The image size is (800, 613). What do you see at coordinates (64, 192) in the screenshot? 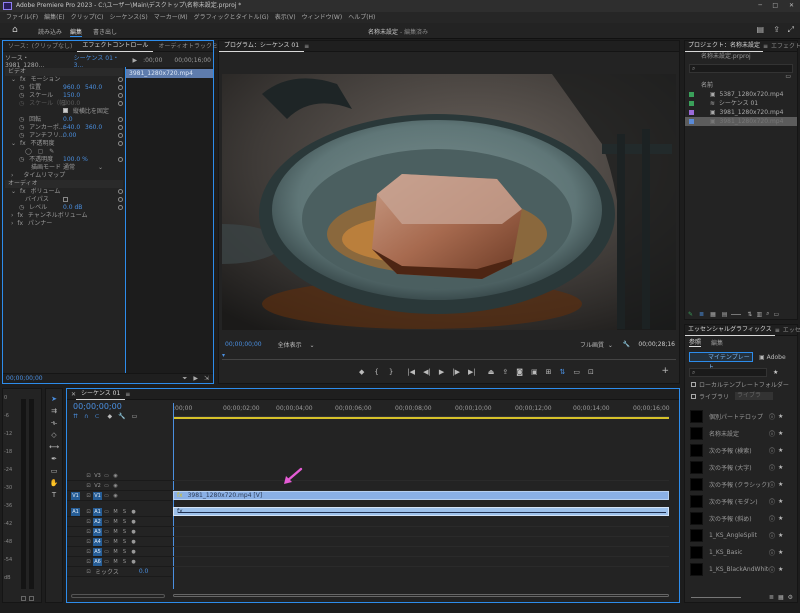
I see `volume-row: ⌄ fx ボリューム` at bounding box center [64, 192].